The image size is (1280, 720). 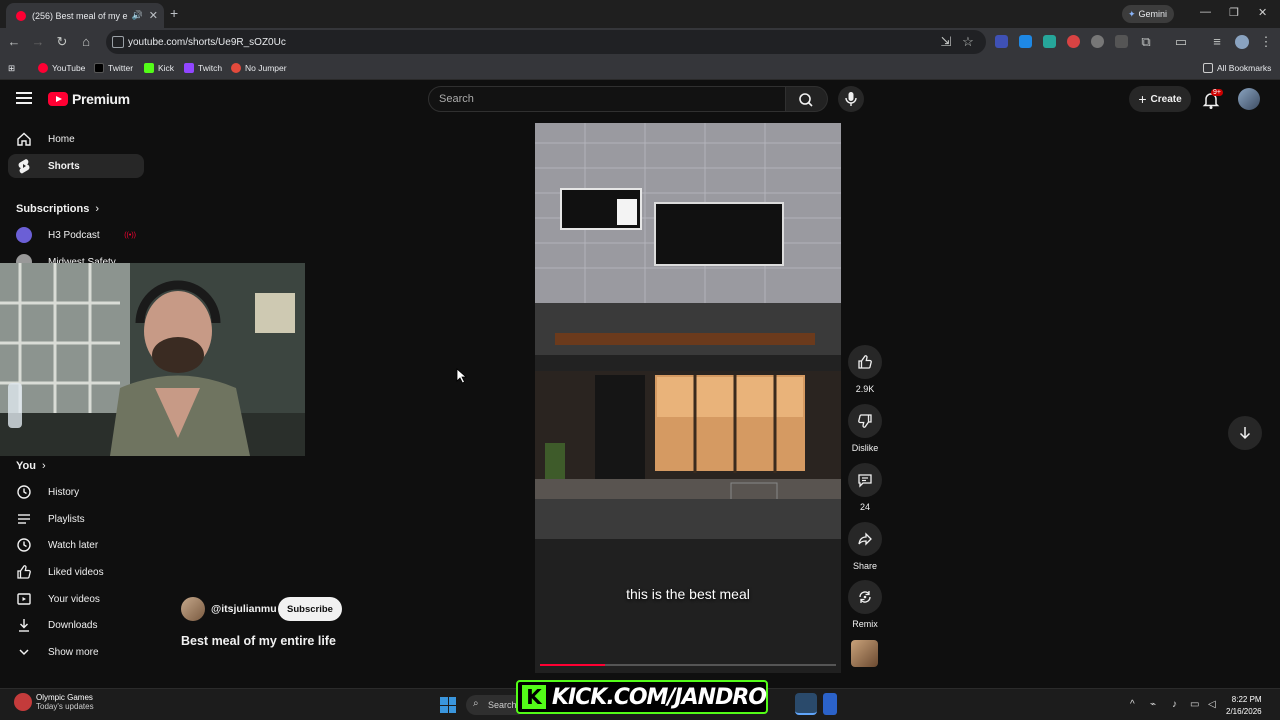 I want to click on section-title: Subscriptions, so click(x=53, y=209).